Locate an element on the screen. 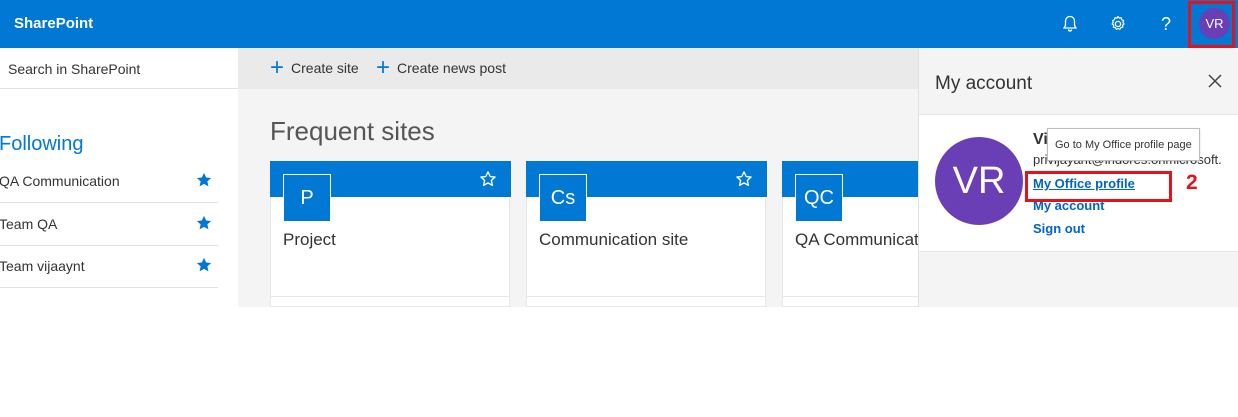 This screenshot has height=417, width=1238. search-input is located at coordinates (119, 68).